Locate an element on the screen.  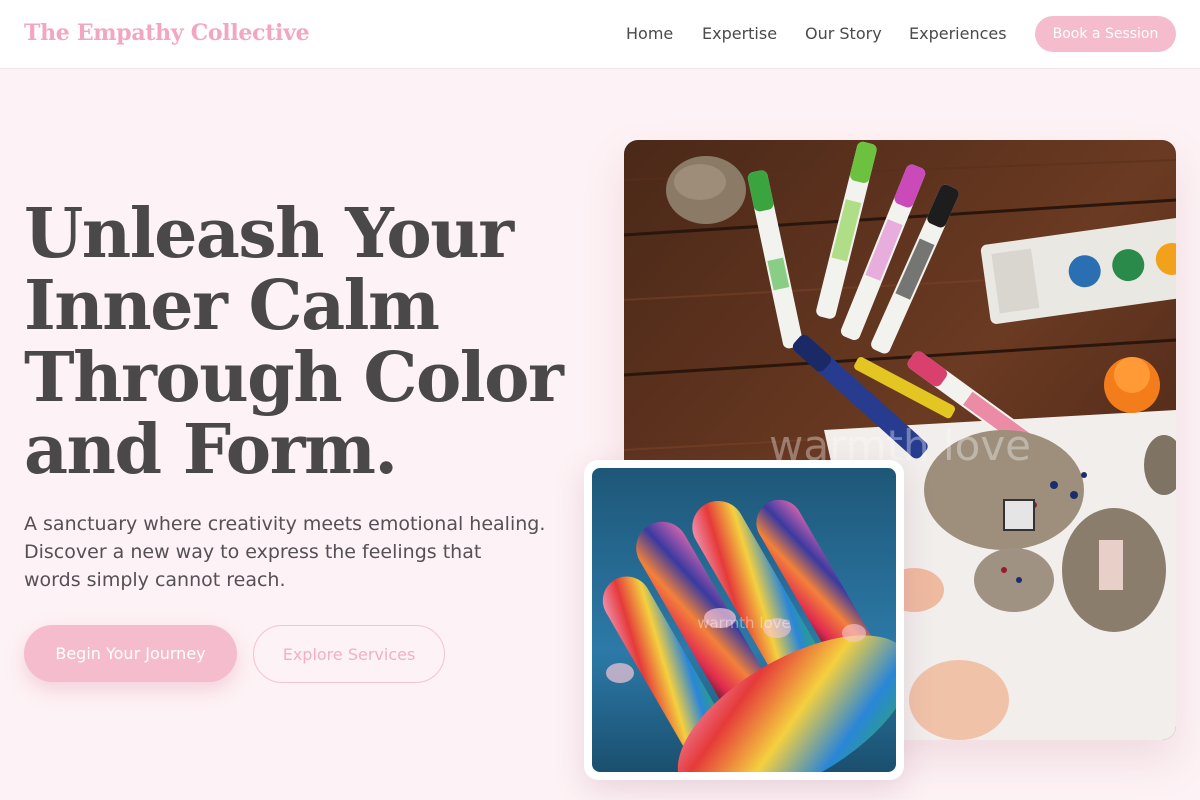
painted-hand-photo: warmth love is located at coordinates (744, 620).